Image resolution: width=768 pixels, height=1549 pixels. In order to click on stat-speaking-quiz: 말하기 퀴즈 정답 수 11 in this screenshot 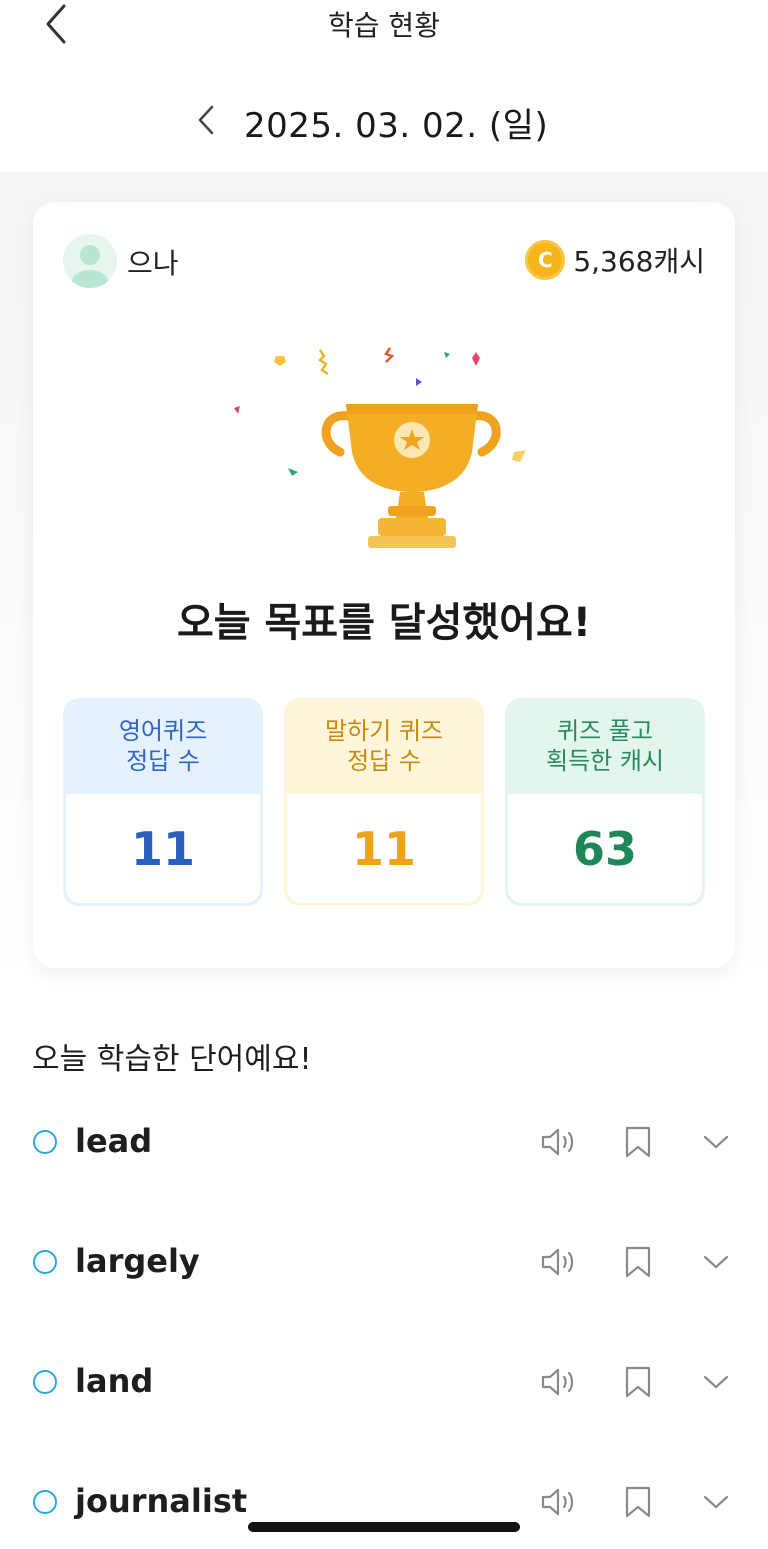, I will do `click(384, 802)`.